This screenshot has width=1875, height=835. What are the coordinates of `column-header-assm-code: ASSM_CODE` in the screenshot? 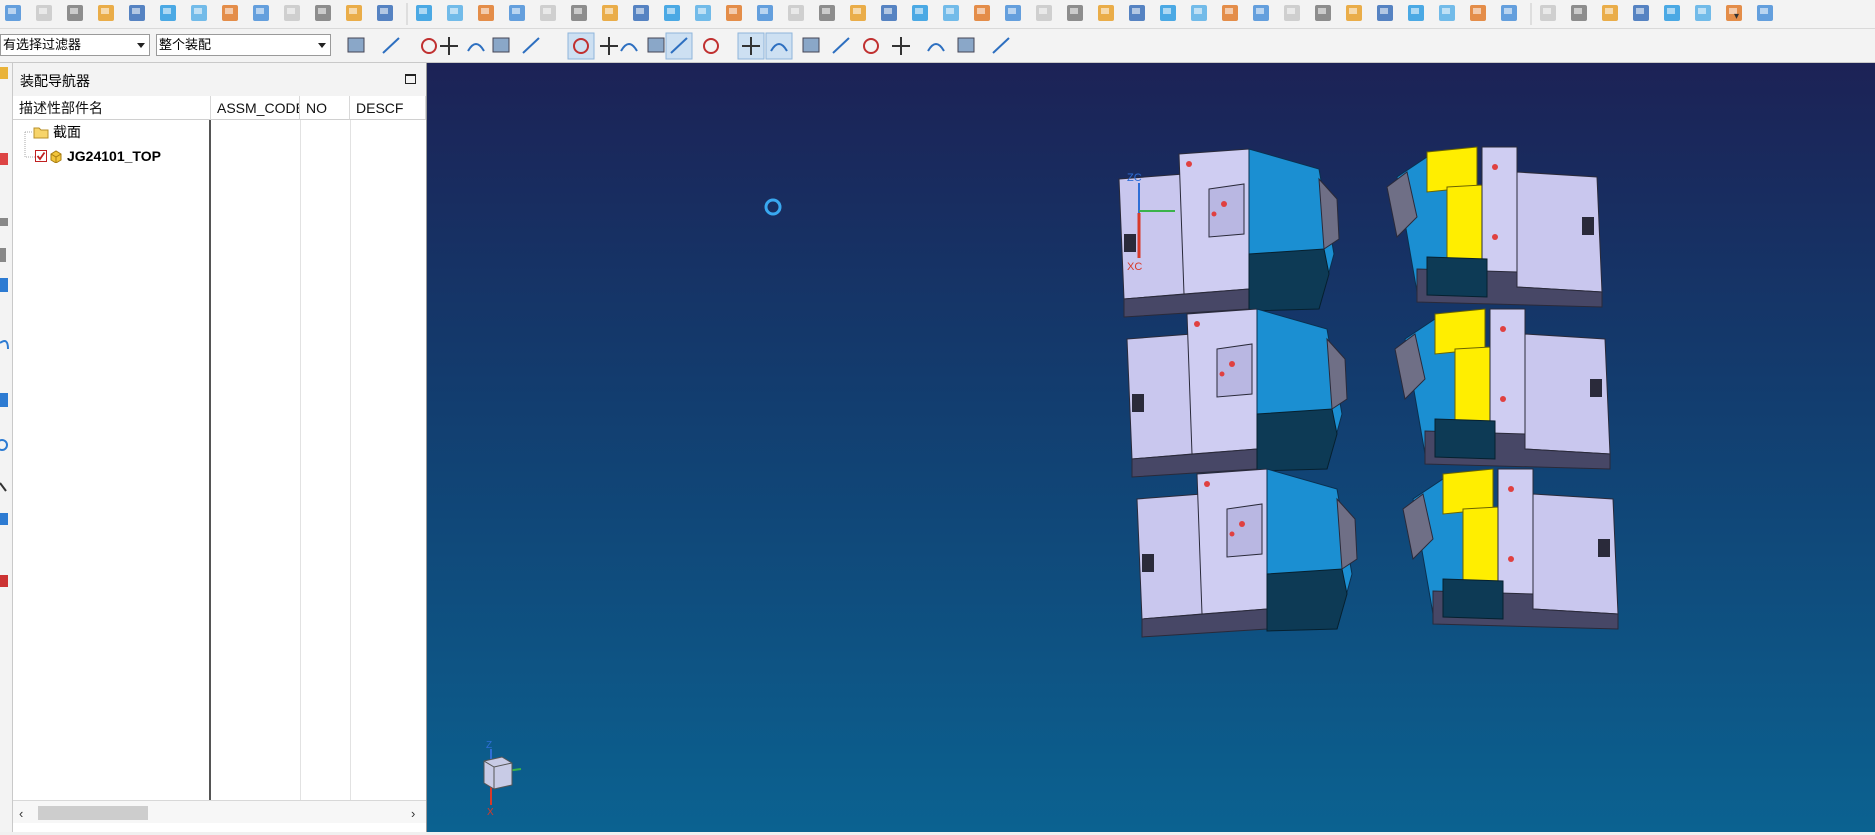 It's located at (255, 108).